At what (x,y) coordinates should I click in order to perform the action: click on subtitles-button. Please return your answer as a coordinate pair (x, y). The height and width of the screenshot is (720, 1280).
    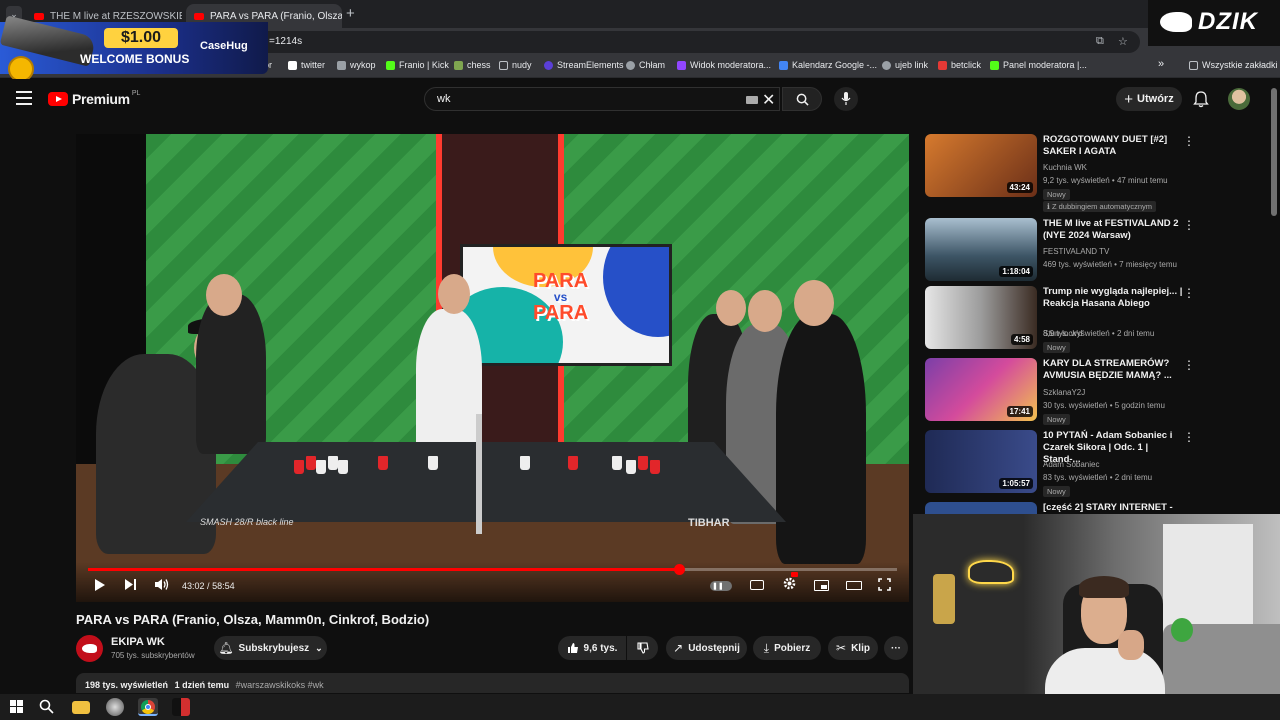
    Looking at the image, I should click on (757, 585).